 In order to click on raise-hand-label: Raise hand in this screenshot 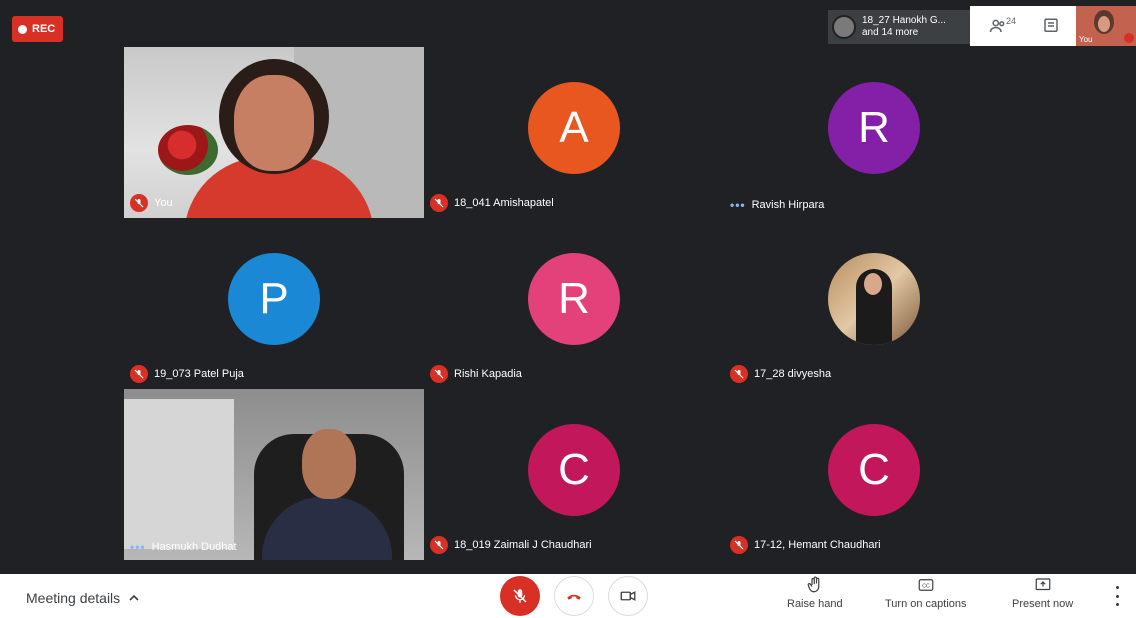, I will do `click(815, 604)`.